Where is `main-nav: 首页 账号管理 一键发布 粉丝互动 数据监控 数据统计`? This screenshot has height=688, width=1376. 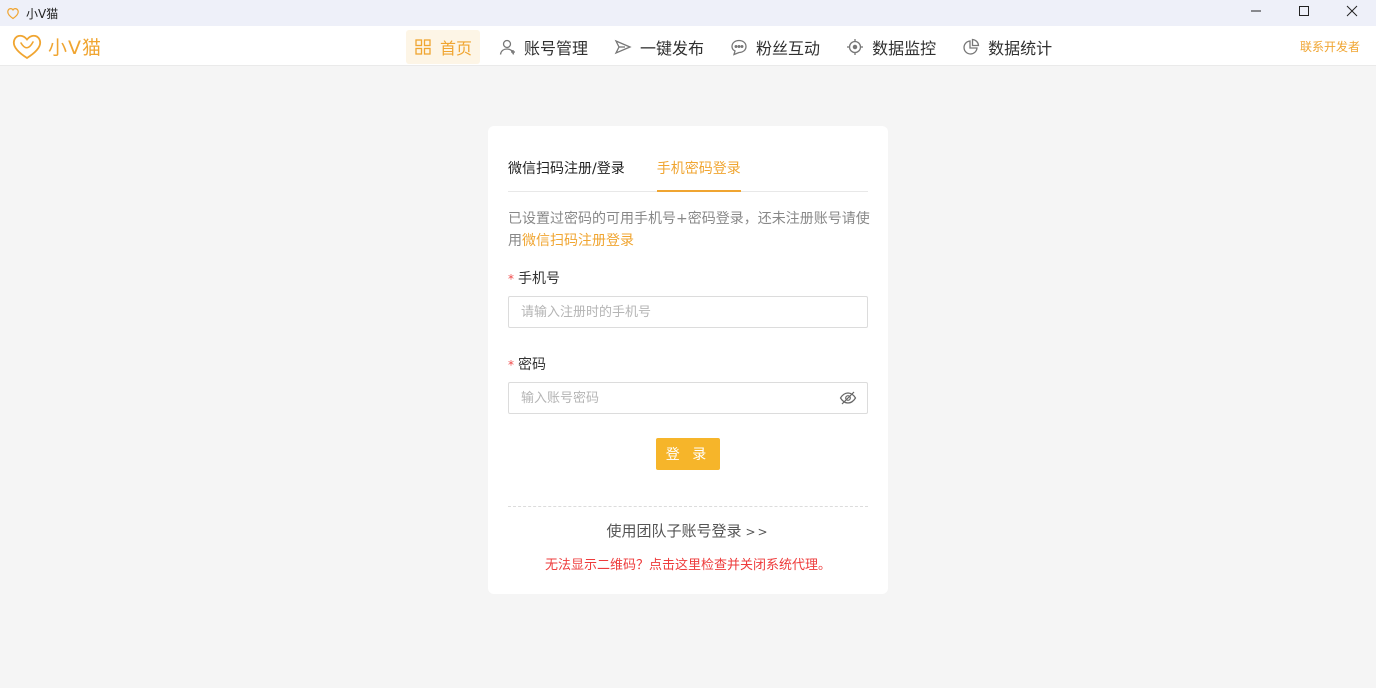
main-nav: 首页 账号管理 一键发布 粉丝互动 数据监控 数据统计 is located at coordinates (738, 47).